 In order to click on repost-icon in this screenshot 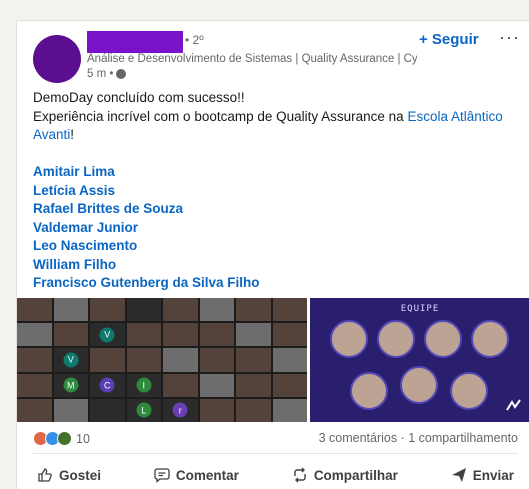, I will do `click(300, 475)`.